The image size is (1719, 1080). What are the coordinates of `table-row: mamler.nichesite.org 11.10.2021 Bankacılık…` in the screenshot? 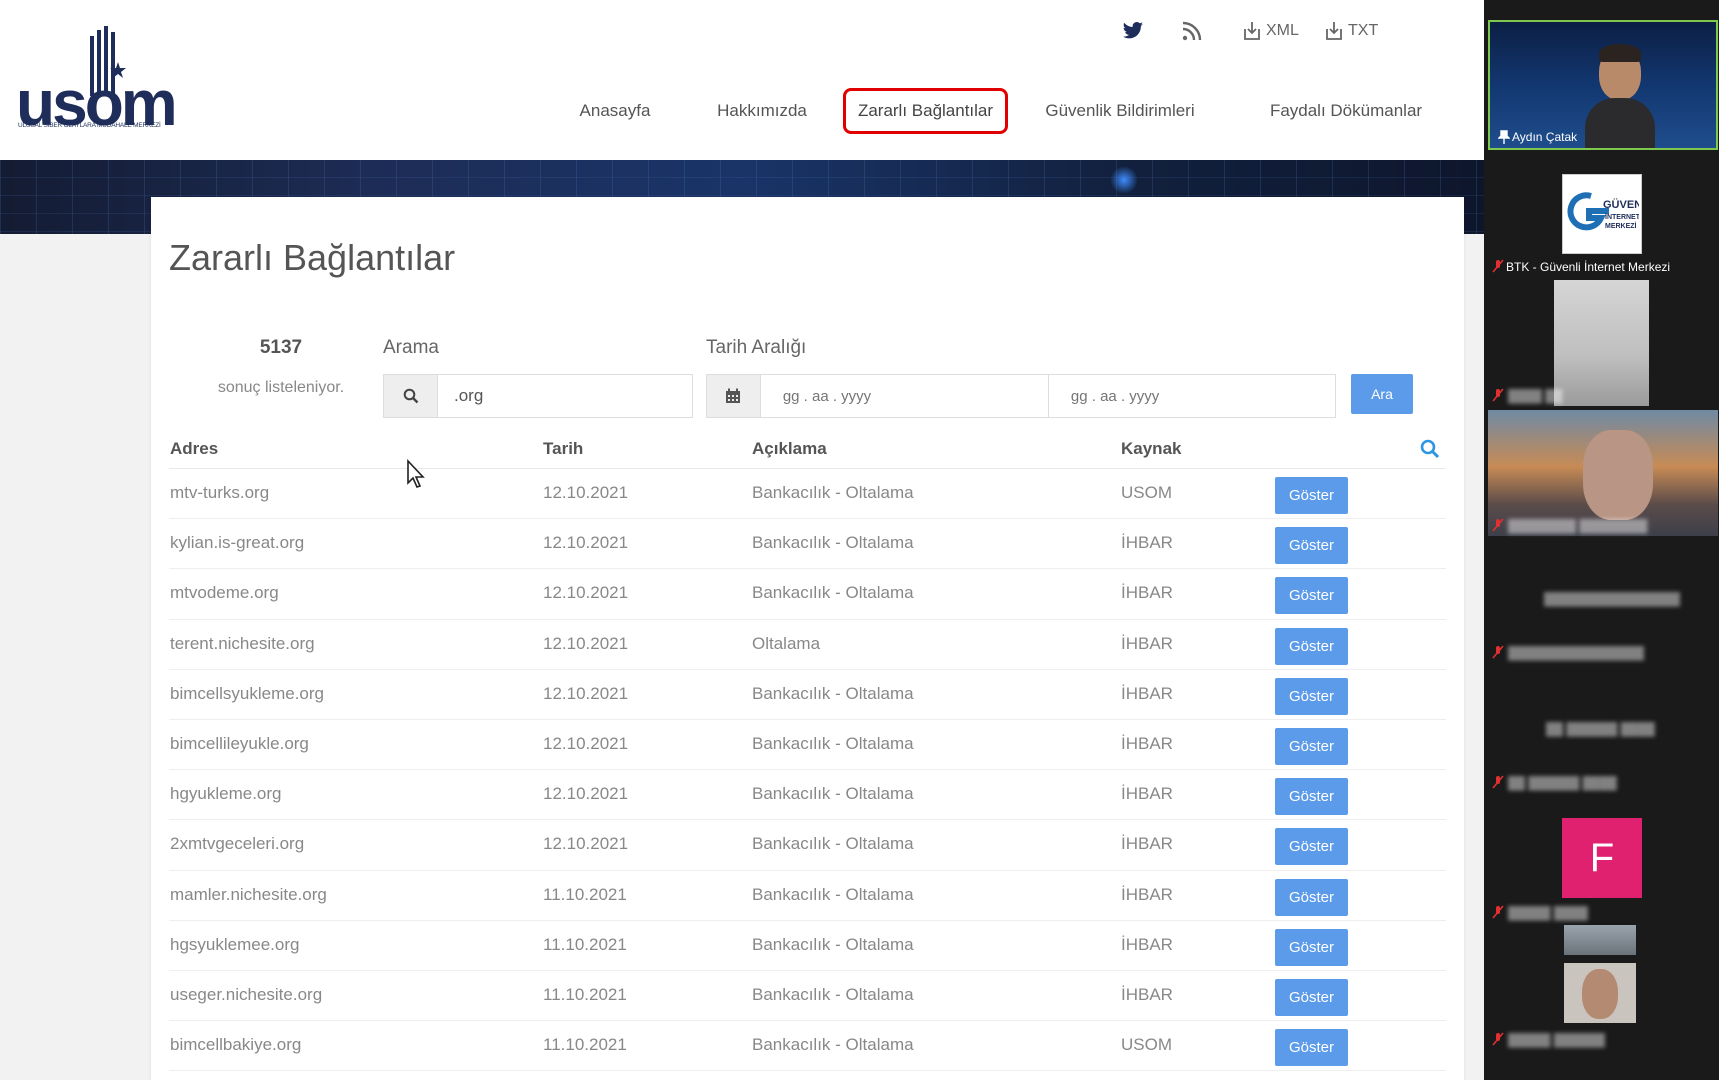 It's located at (807, 896).